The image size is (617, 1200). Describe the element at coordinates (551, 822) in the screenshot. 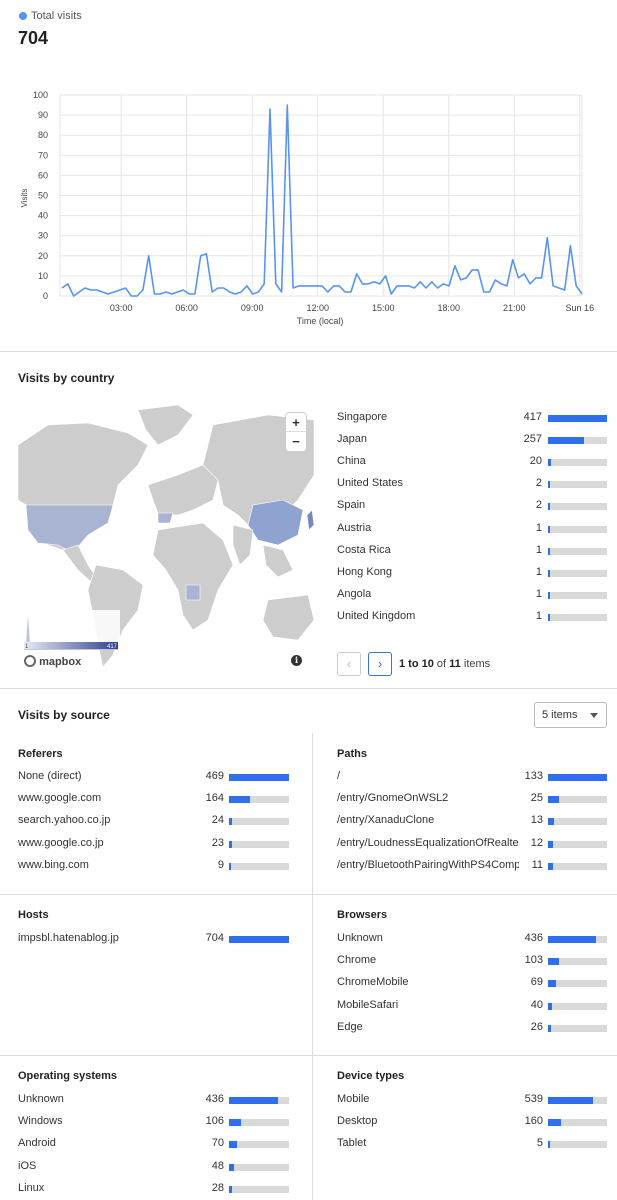

I see `paths-row-bar` at that location.